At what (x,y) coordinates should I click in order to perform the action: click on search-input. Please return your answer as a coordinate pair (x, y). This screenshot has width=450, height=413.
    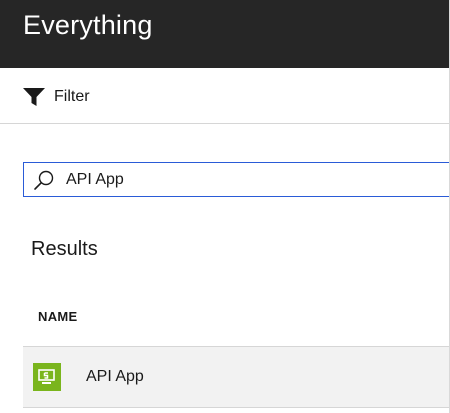
    Looking at the image, I should click on (246, 179).